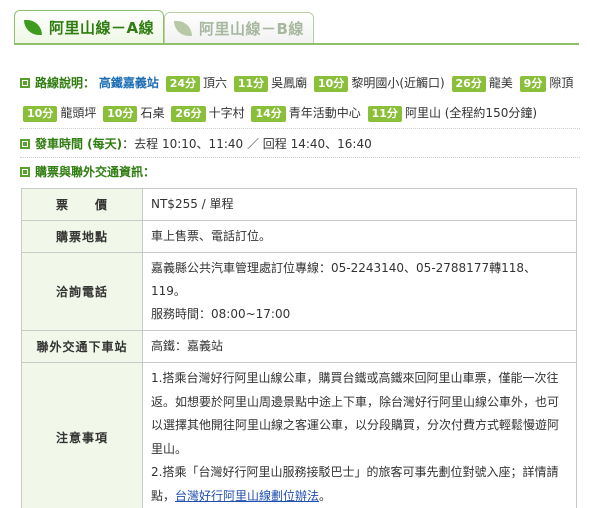 The height and width of the screenshot is (508, 590). What do you see at coordinates (78, 113) in the screenshot?
I see `route-stop: 龍頭坪` at bounding box center [78, 113].